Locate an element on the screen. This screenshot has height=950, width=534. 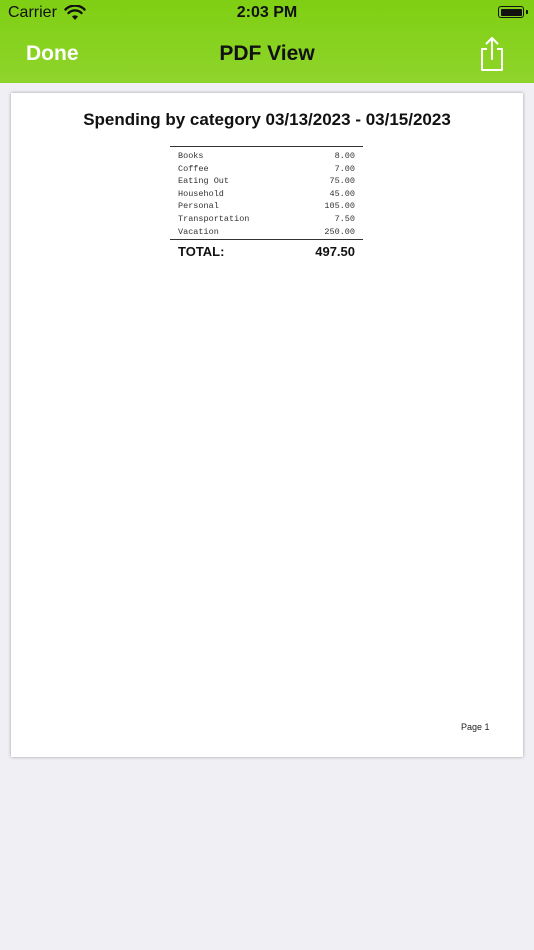
total-row: TOTAL: 497.50 is located at coordinates (266, 249).